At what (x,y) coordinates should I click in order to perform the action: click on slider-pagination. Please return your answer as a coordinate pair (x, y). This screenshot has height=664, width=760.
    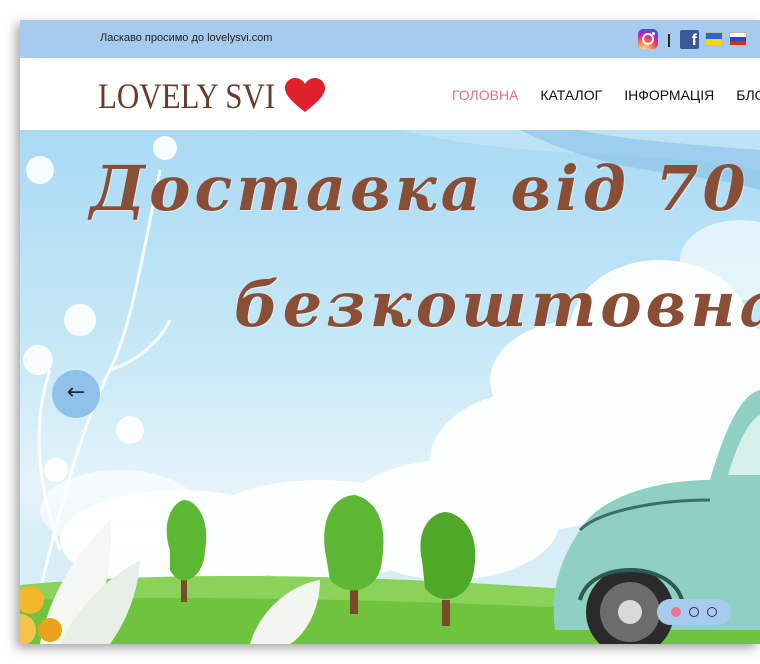
    Looking at the image, I should click on (694, 612).